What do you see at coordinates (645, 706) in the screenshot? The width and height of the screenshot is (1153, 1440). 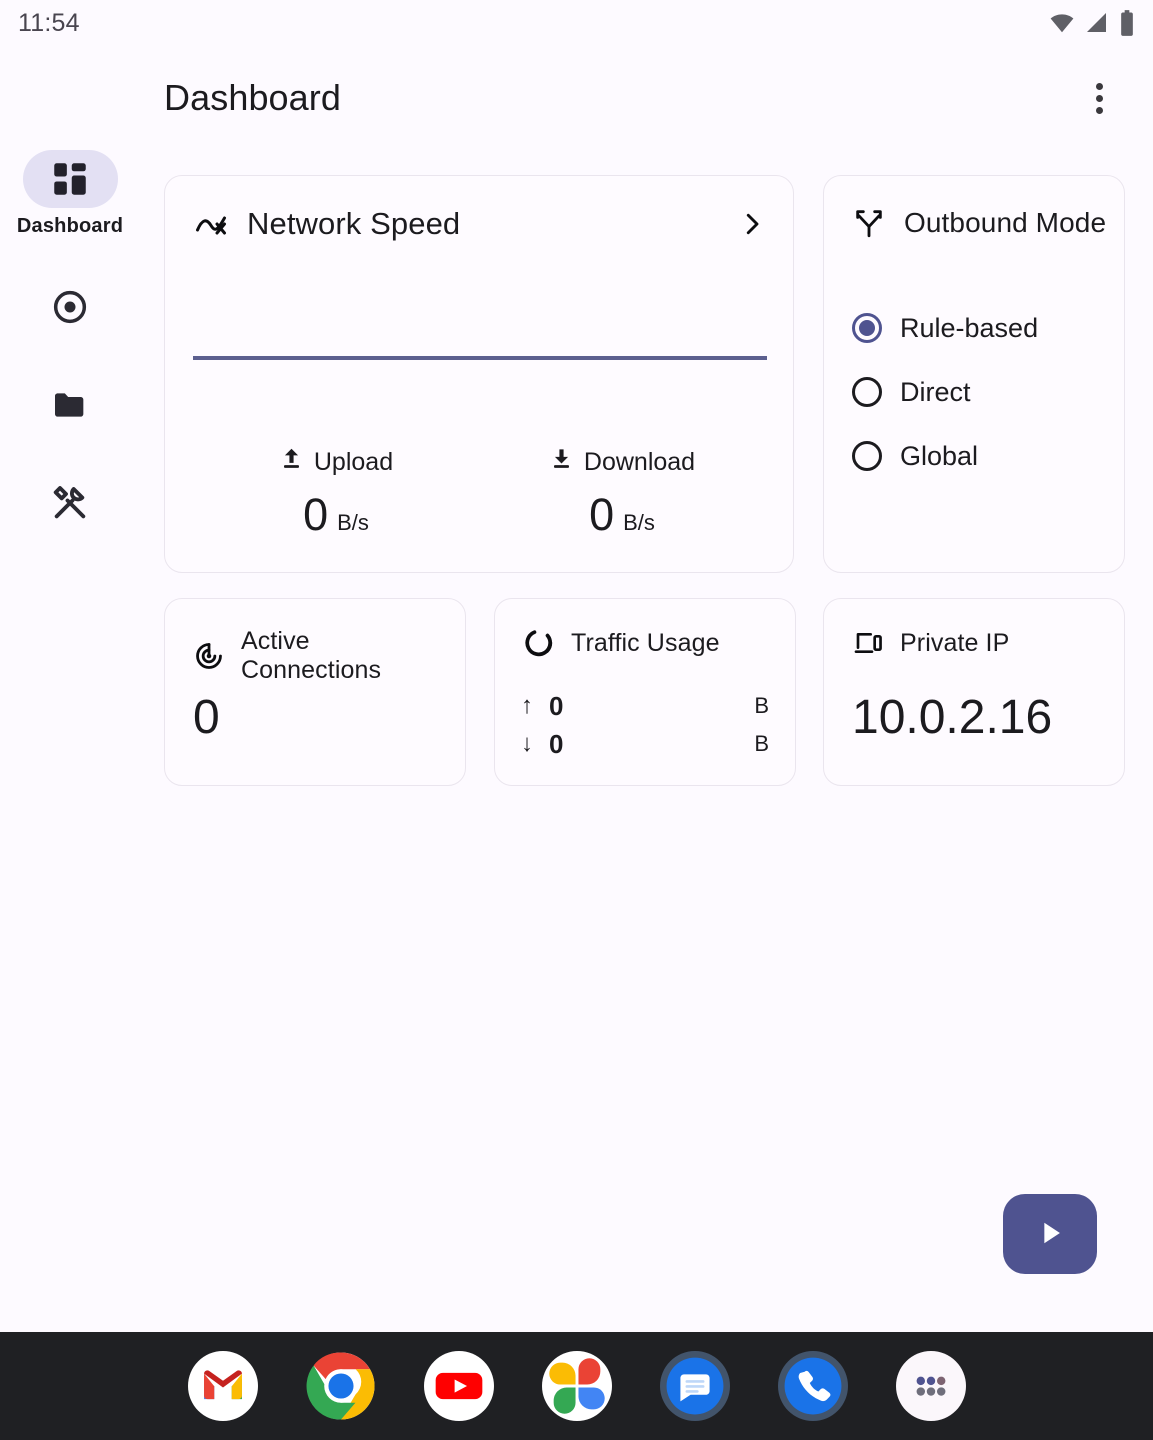 I see `traffic-upload-row: ↑ 0 B` at bounding box center [645, 706].